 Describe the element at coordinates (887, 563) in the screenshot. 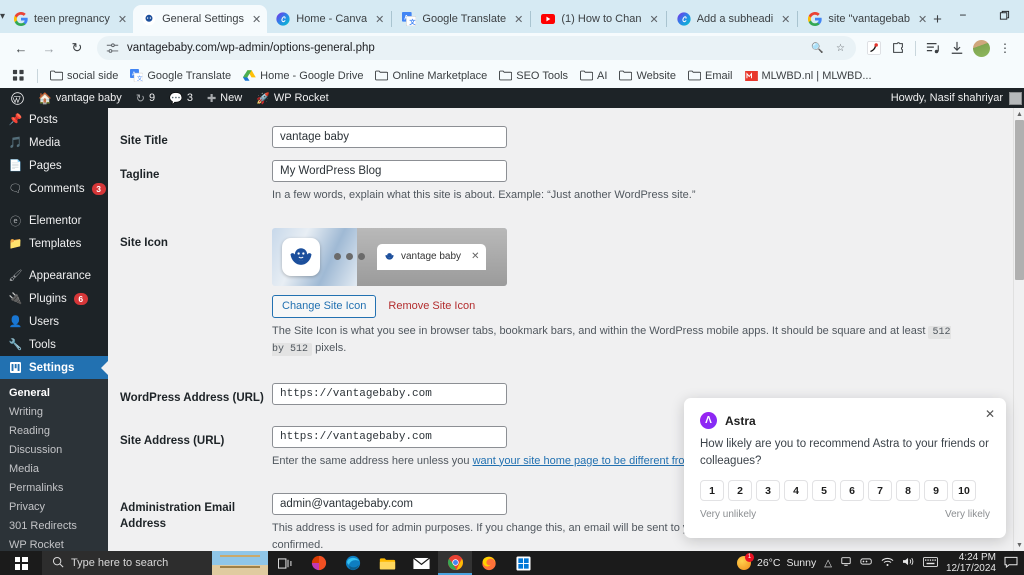

I see `wifi-icon` at that location.